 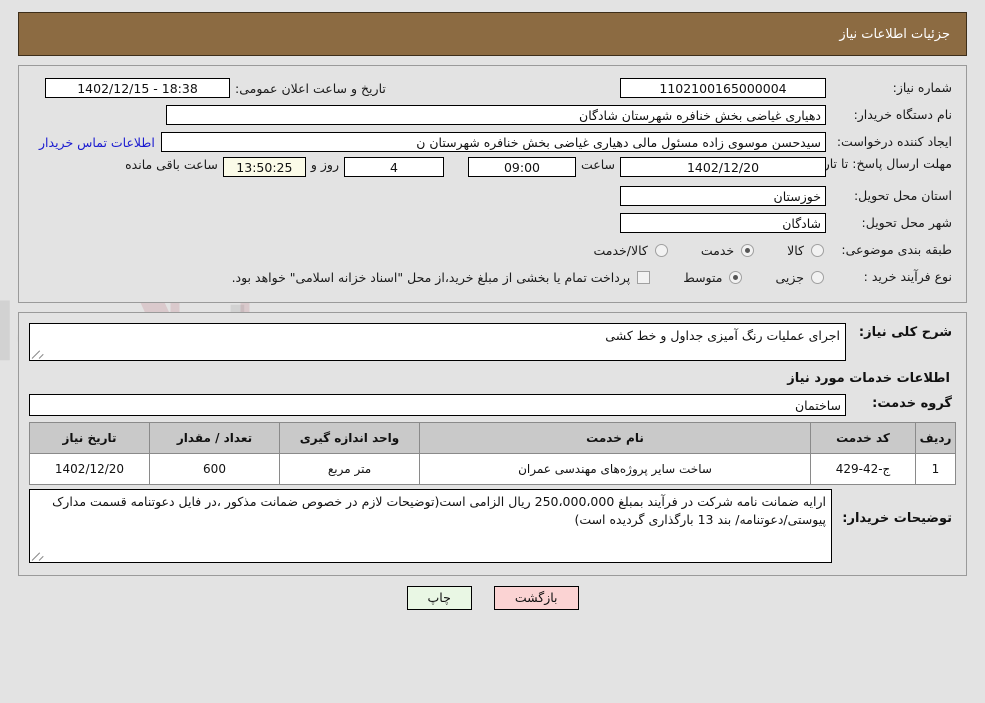 I want to click on general-desc-textarea: اجرای عملیات رنگ آمیزی جداول و خط کشی, so click(x=437, y=342).